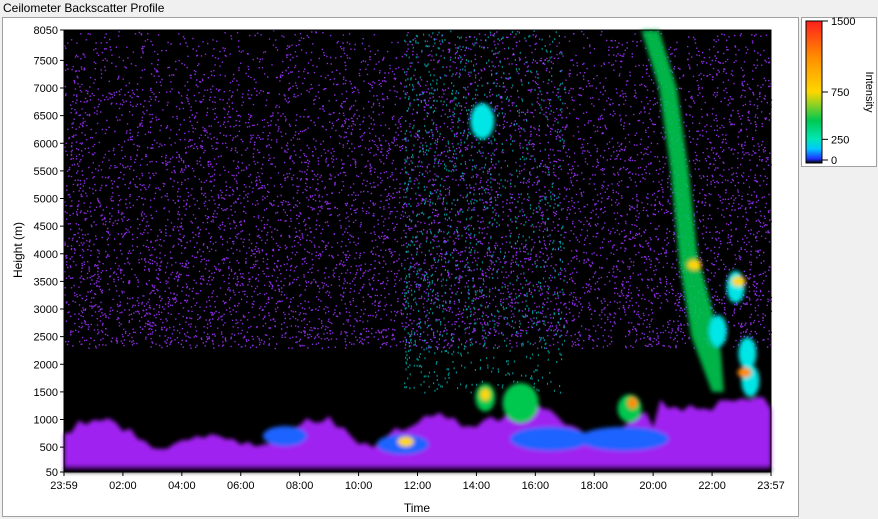 Image resolution: width=878 pixels, height=519 pixels. Describe the element at coordinates (594, 486) in the screenshot. I see `x-tick-label: 18:00` at that location.